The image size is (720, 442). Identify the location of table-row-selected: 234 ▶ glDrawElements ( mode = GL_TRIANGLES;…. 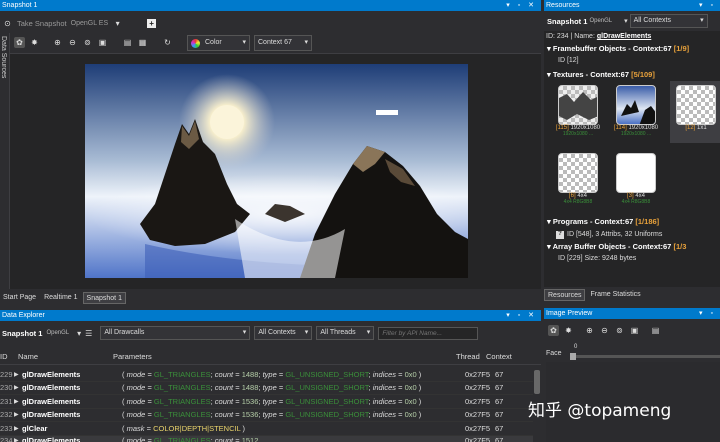
(266, 438).